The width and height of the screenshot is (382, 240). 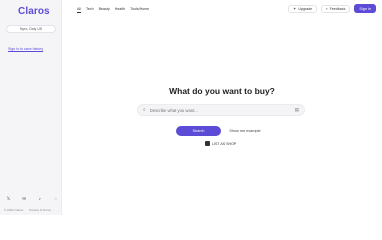 I want to click on twitter-icon: 𝕏, so click(x=8, y=198).